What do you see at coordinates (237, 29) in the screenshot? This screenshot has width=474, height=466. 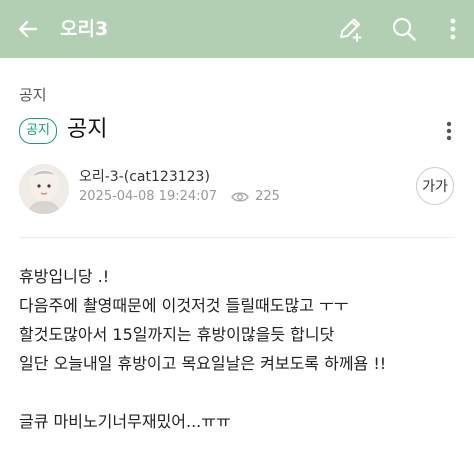 I see `app-bar: 오리3` at bounding box center [237, 29].